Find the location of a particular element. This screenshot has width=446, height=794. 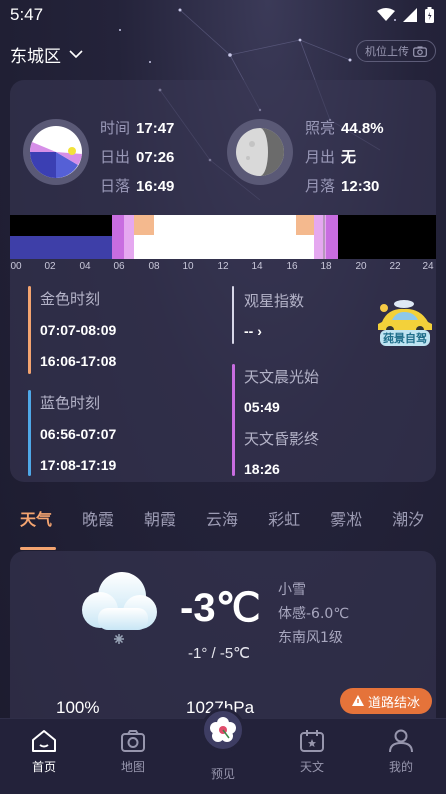

hour-label: 12 is located at coordinates (223, 266).